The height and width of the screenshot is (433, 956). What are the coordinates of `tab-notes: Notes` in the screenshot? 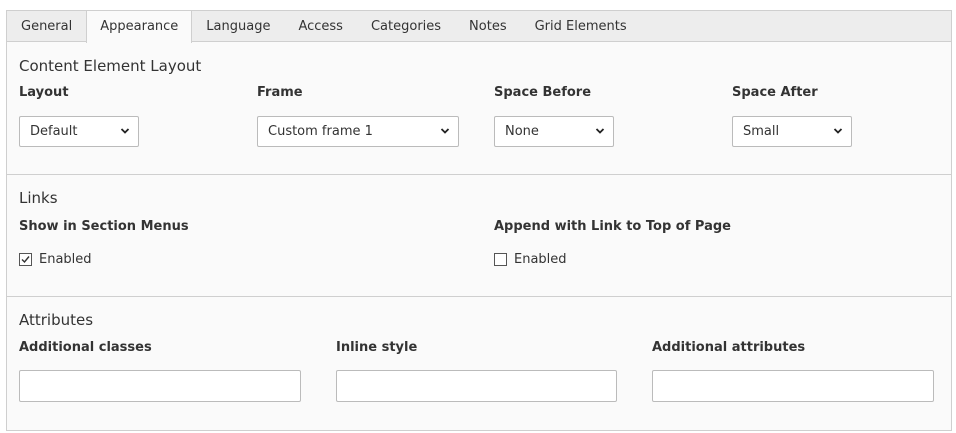 It's located at (488, 25).